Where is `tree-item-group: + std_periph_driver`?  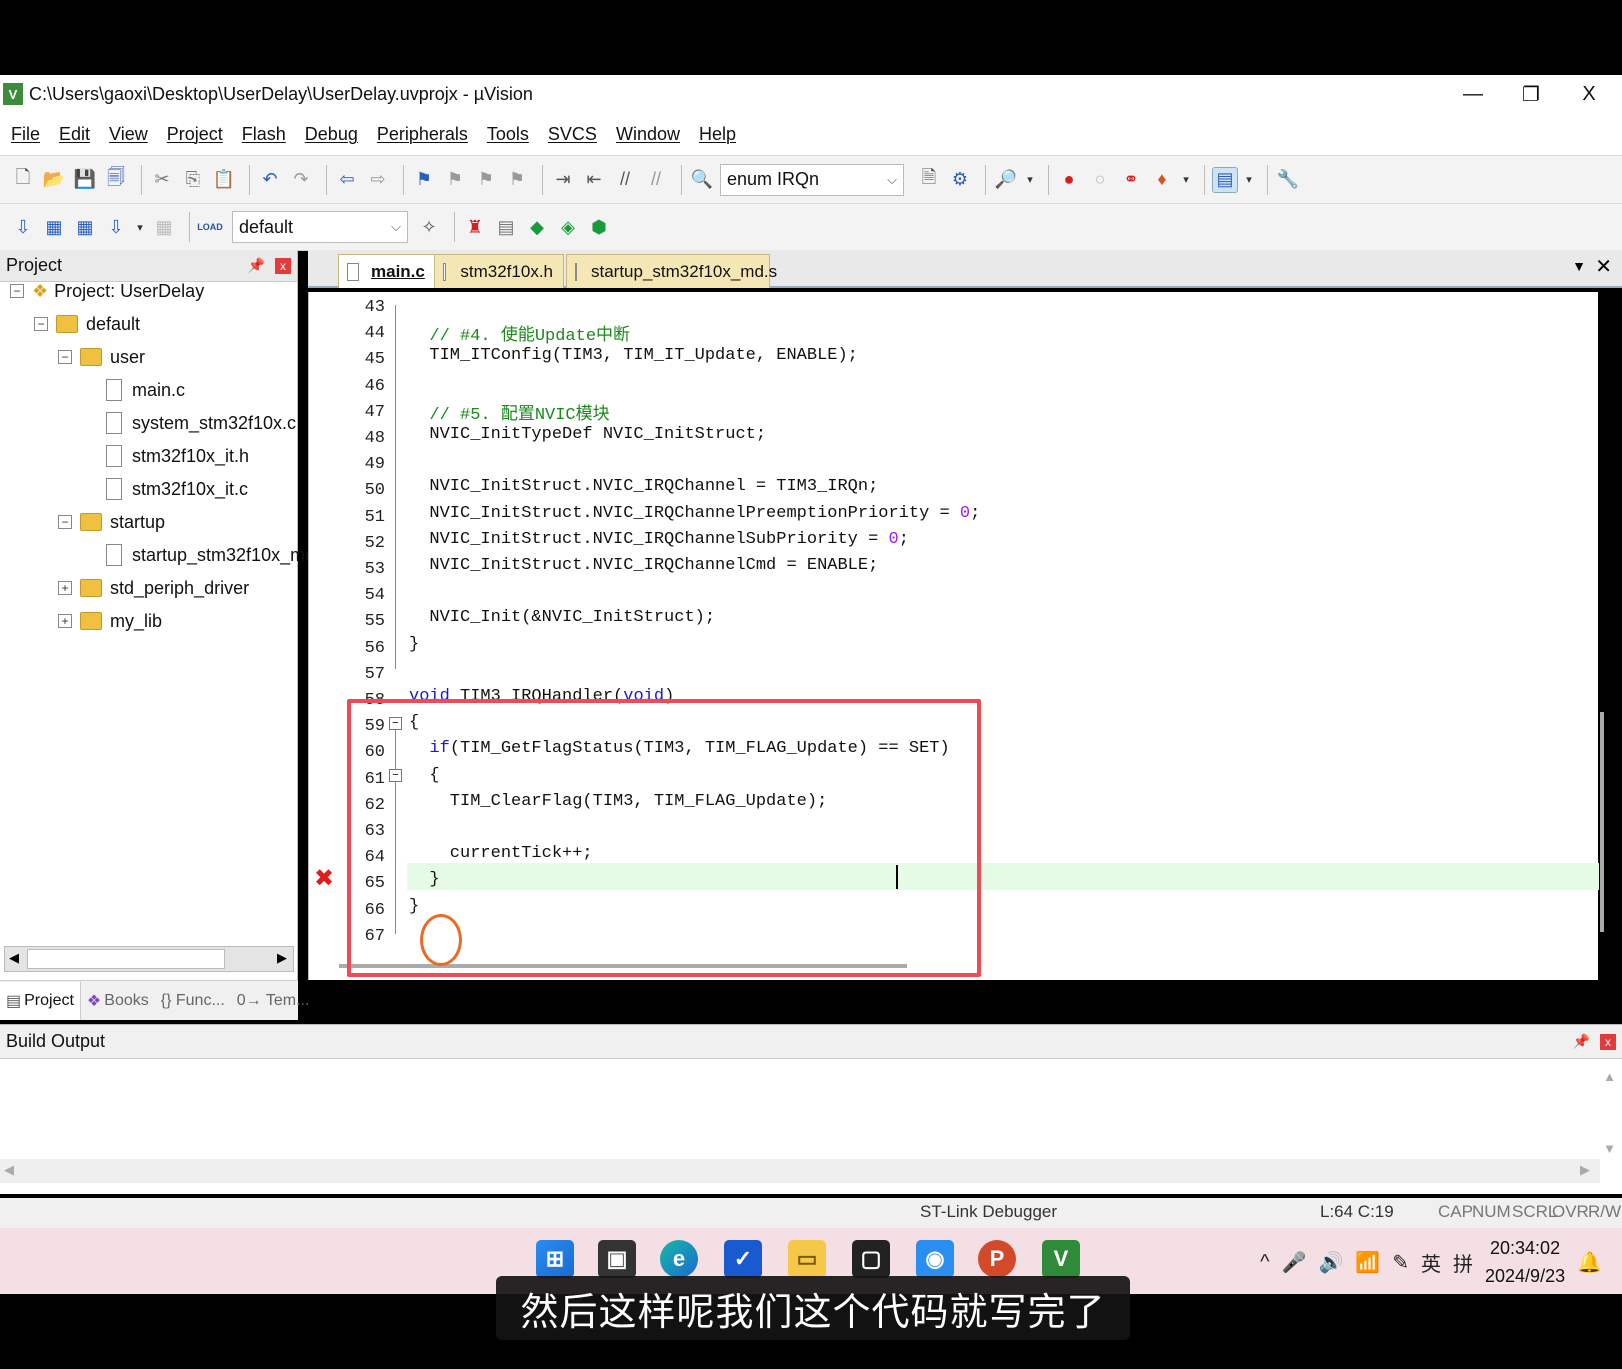
tree-item-group: + std_periph_driver is located at coordinates (153, 588).